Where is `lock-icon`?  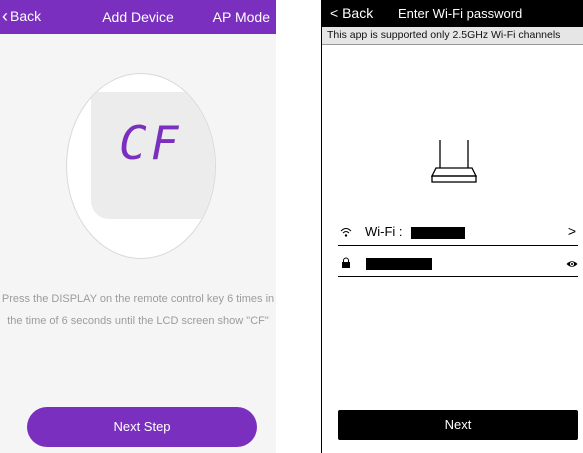 lock-icon is located at coordinates (346, 262).